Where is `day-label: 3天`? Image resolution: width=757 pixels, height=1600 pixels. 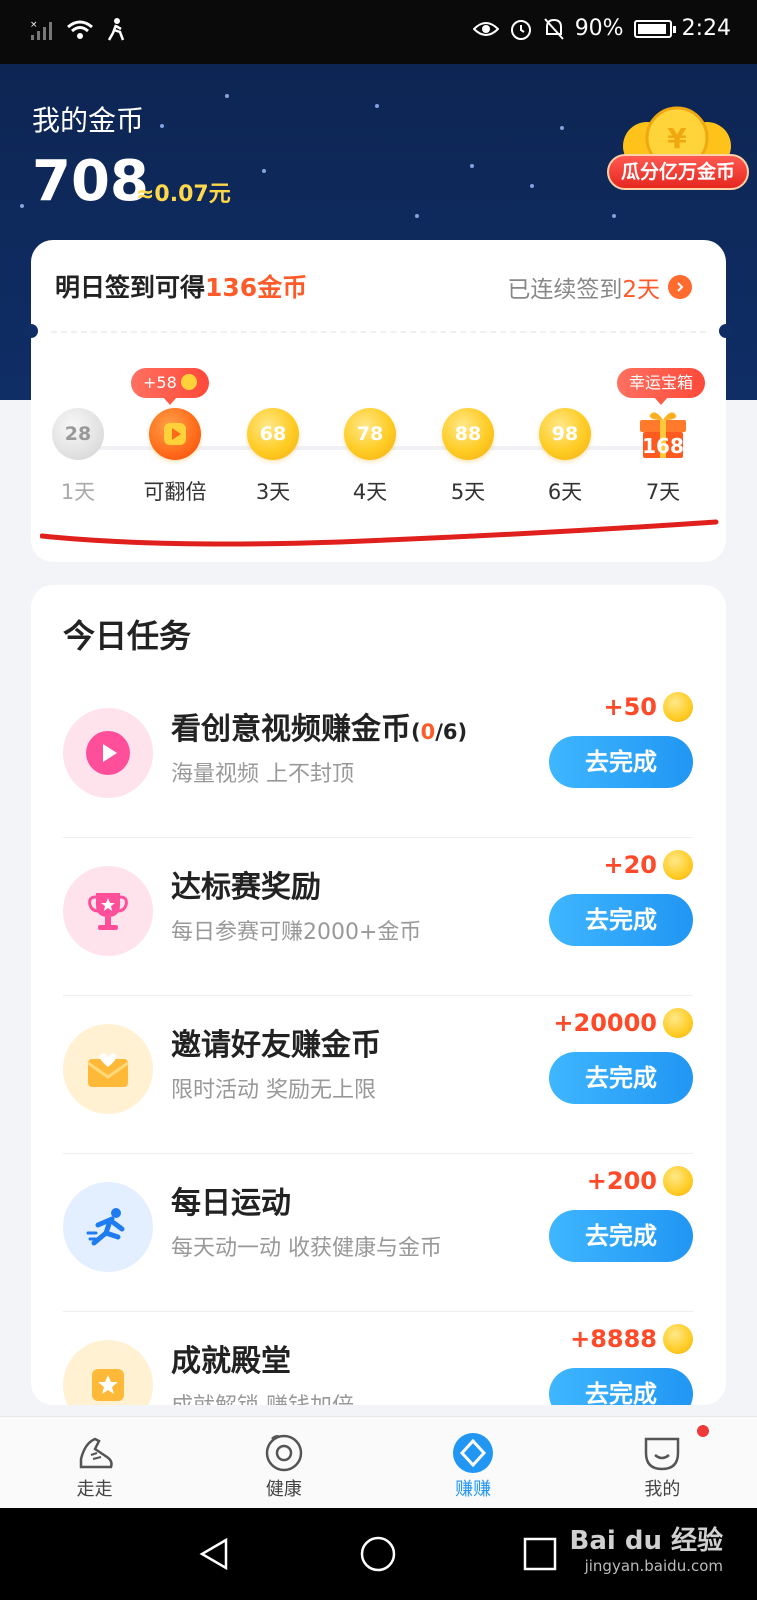
day-label: 3天 is located at coordinates (273, 492).